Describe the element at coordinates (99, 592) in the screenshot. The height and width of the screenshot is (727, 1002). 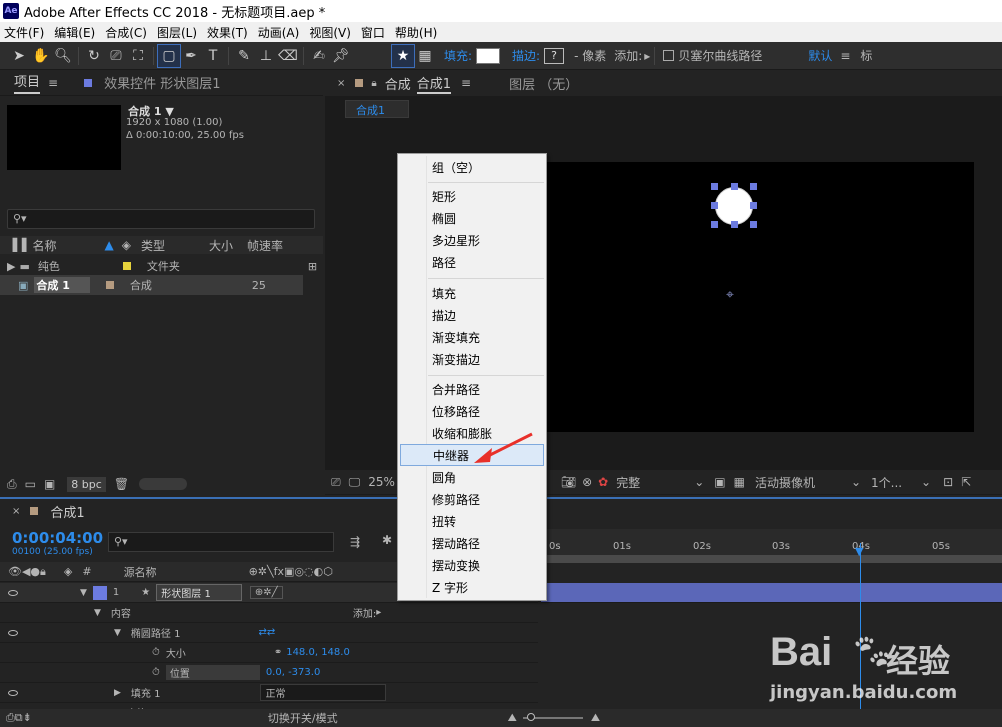
I see `layer-label-swatch` at that location.